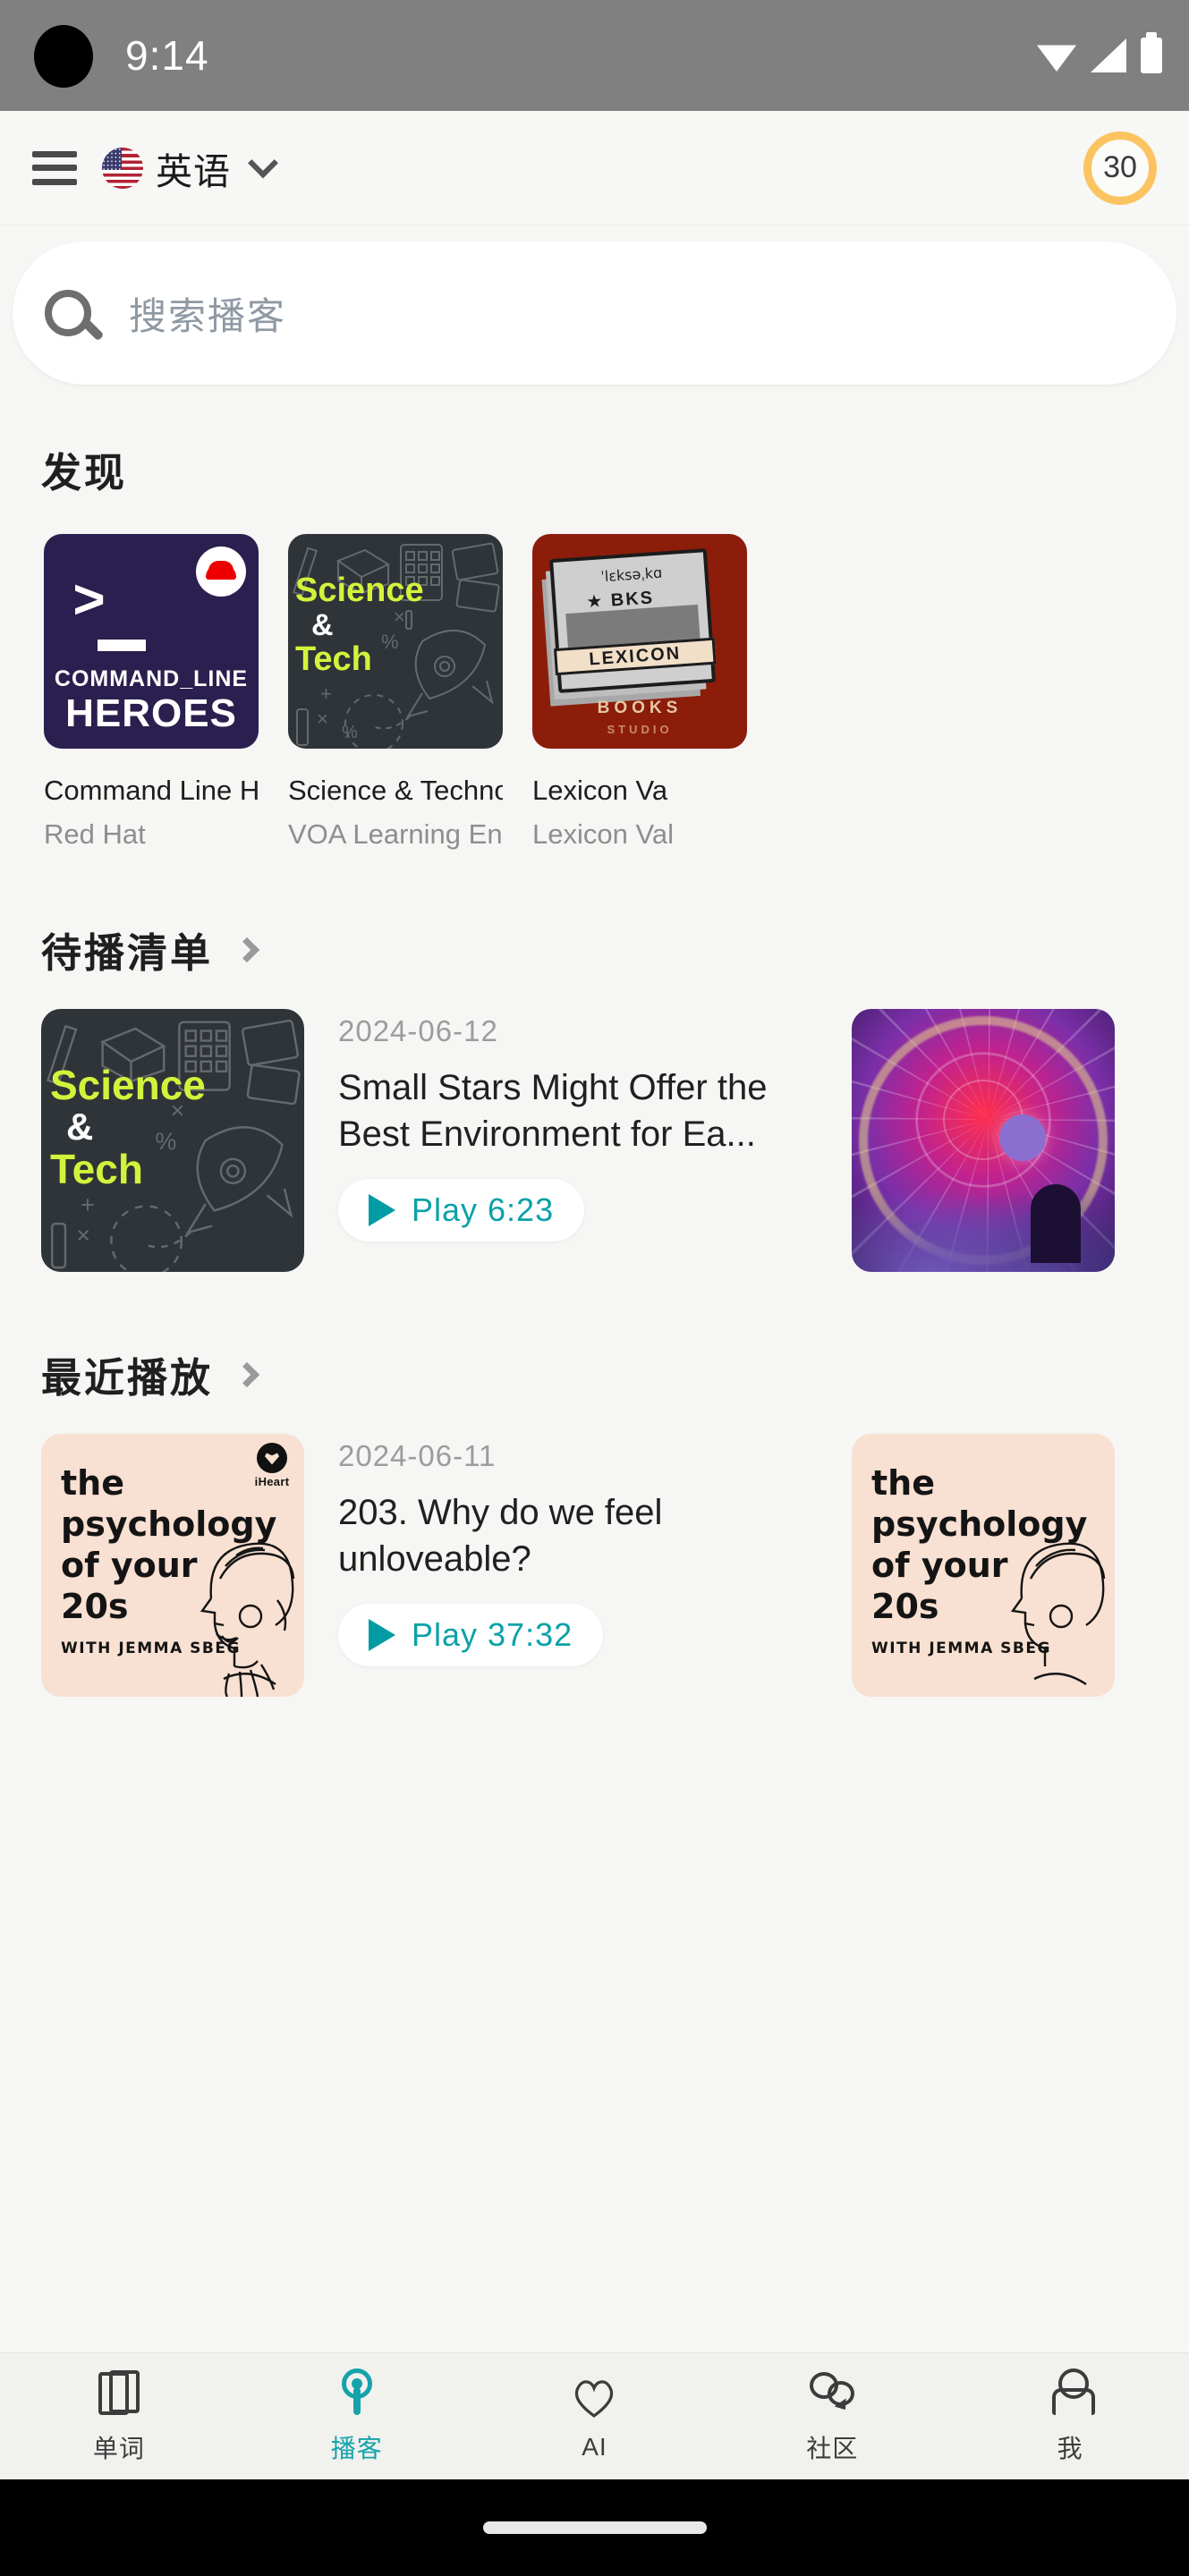 This screenshot has height=2576, width=1189. What do you see at coordinates (418, 1031) in the screenshot?
I see `episode-date: 2024-06-12` at bounding box center [418, 1031].